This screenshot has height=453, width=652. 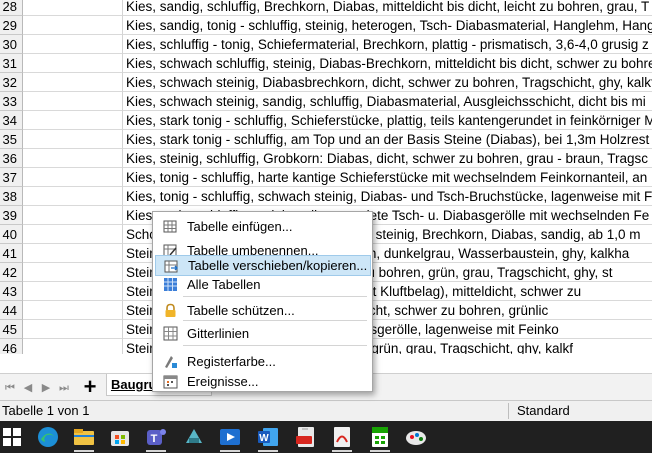 What do you see at coordinates (11, 25) in the screenshot?
I see `row-header: 29` at bounding box center [11, 25].